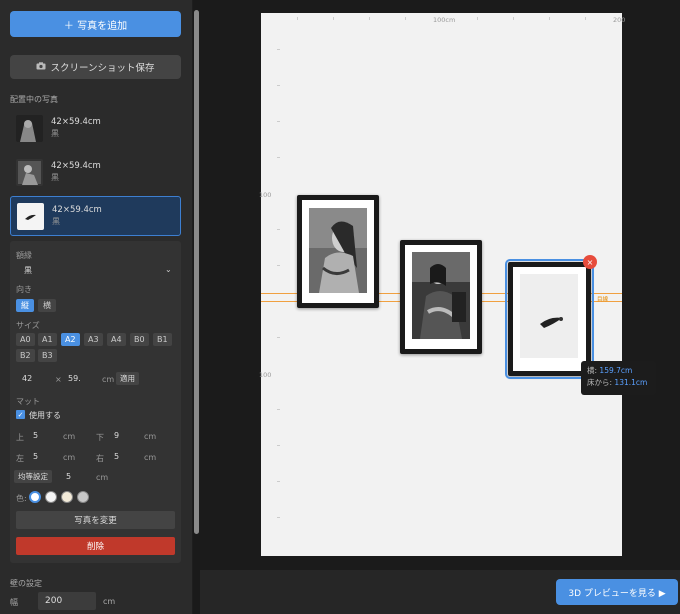  I want to click on mat-left-unit: cm, so click(69, 457).